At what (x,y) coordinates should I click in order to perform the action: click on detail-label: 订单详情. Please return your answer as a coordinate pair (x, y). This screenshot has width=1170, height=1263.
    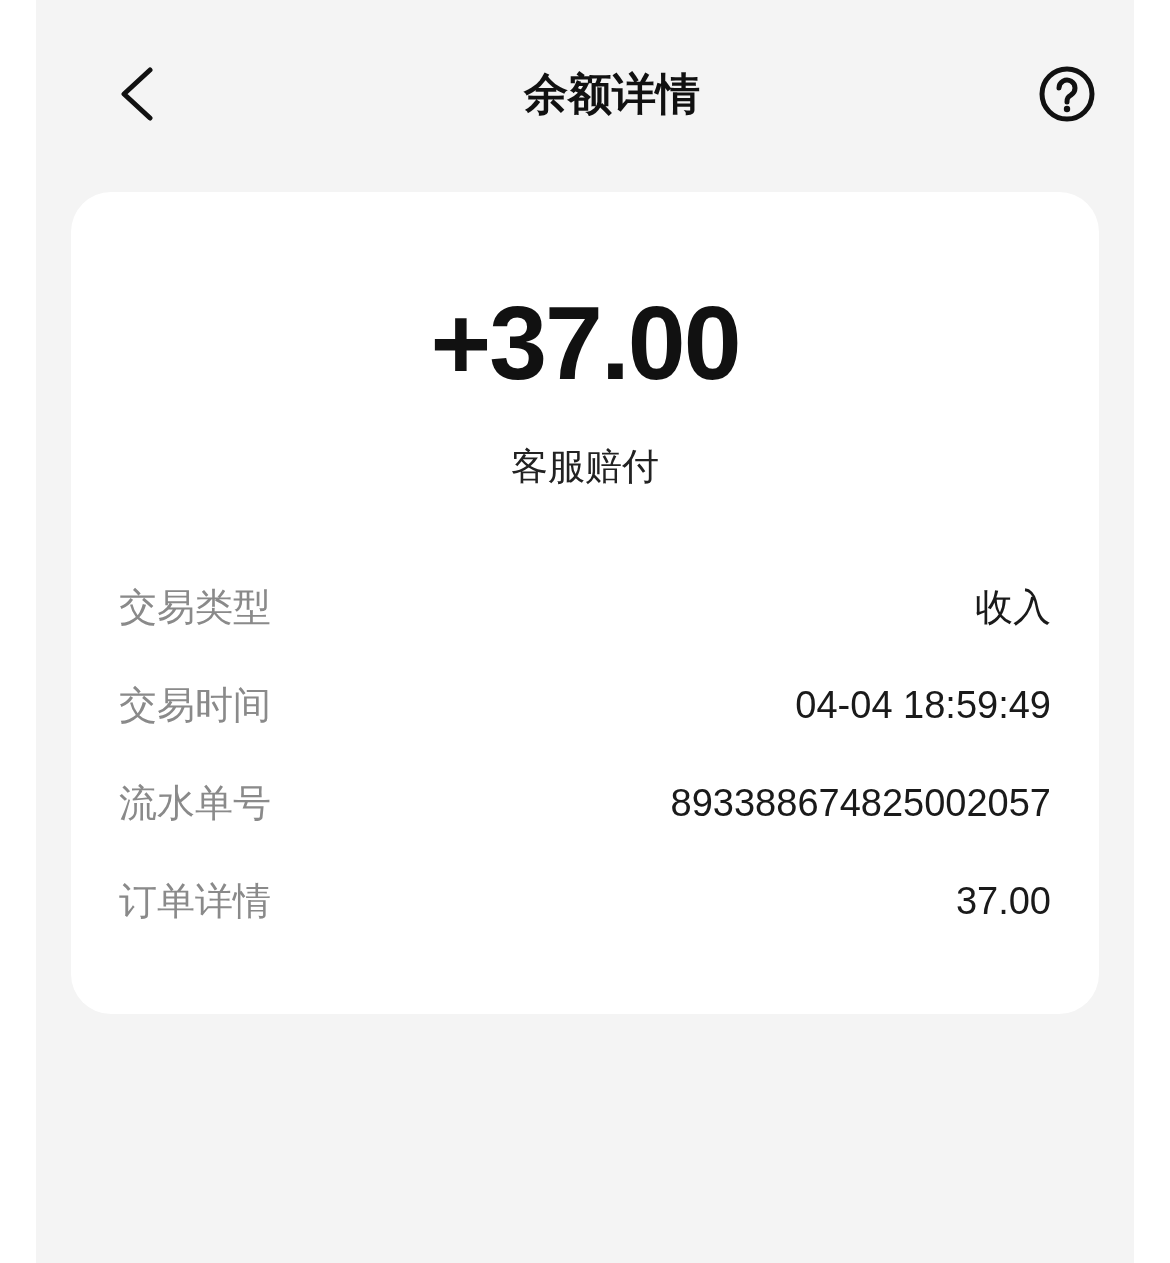
    Looking at the image, I should click on (195, 901).